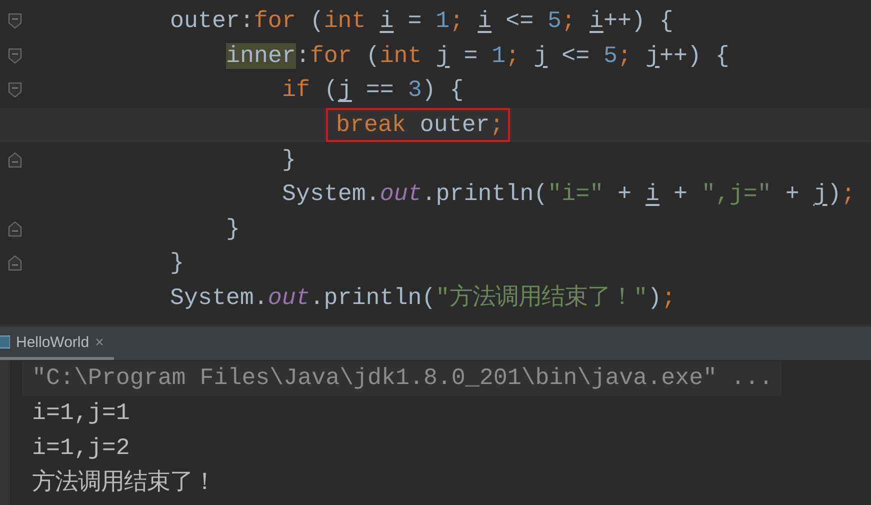  What do you see at coordinates (422, 21) in the screenshot?
I see `code-line: outer:for (int i = 1; i <= 5; i++) {` at bounding box center [422, 21].